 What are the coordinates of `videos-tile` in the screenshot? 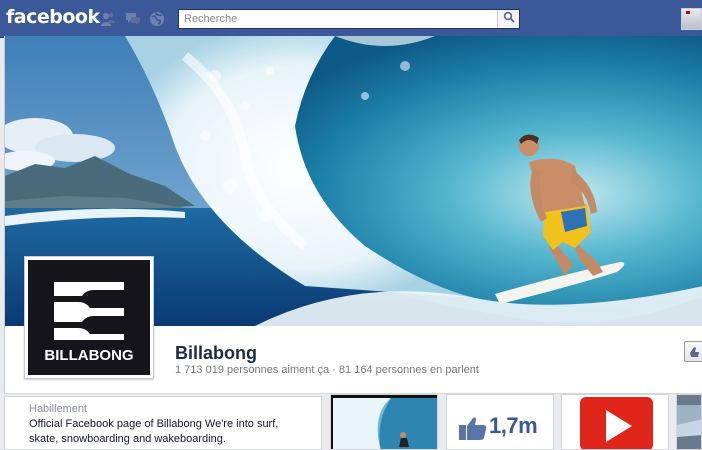 It's located at (615, 422).